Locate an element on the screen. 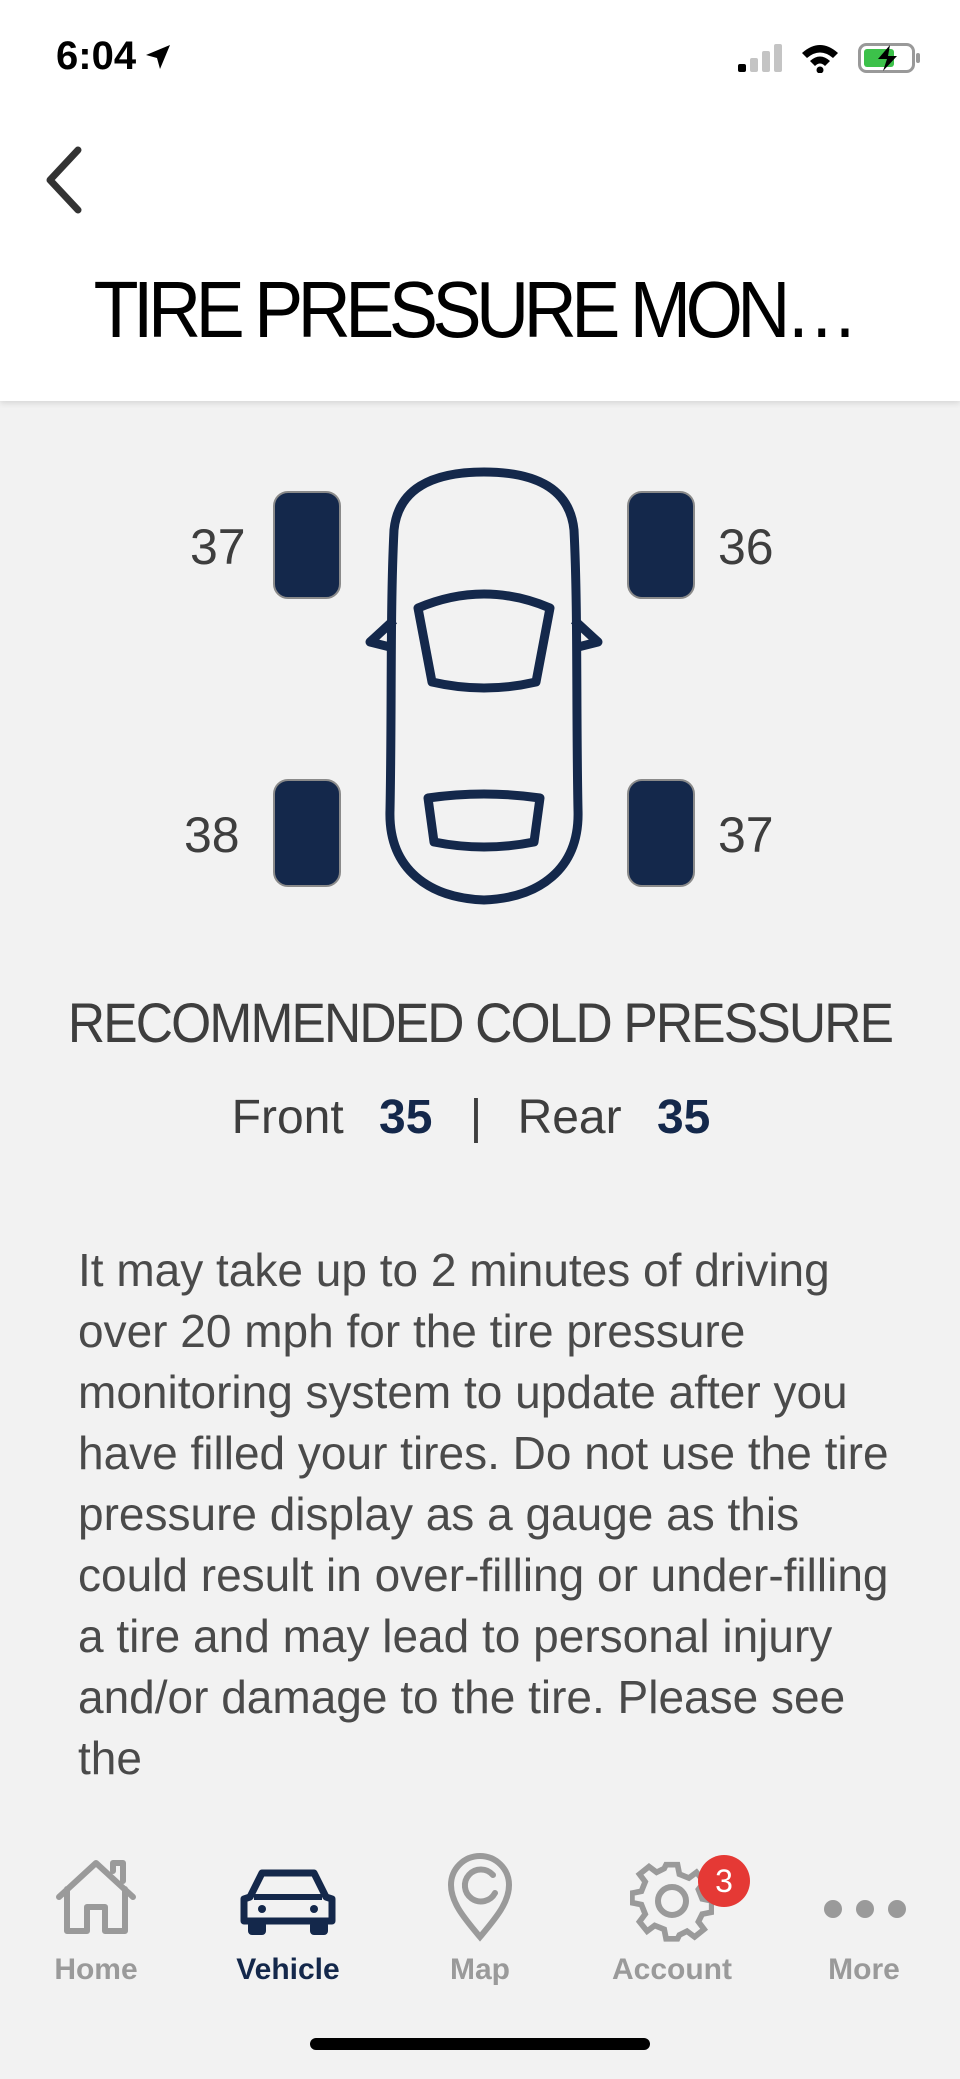  back-button is located at coordinates (68, 180).